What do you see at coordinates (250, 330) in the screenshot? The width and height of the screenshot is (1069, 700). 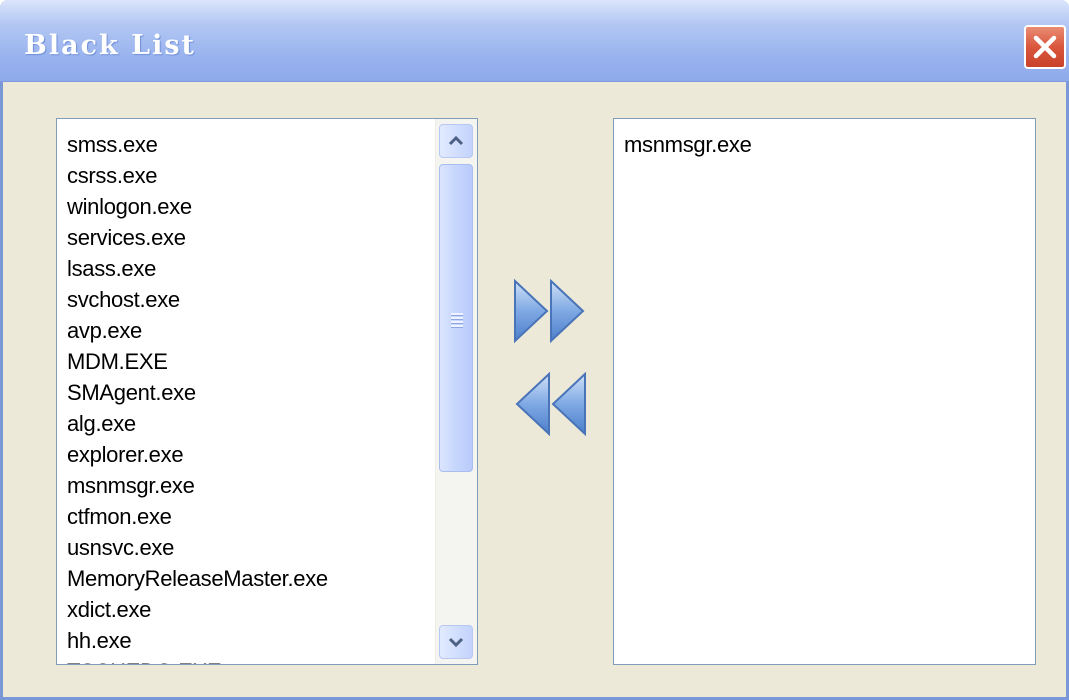 I see `list-item: avp.exe` at bounding box center [250, 330].